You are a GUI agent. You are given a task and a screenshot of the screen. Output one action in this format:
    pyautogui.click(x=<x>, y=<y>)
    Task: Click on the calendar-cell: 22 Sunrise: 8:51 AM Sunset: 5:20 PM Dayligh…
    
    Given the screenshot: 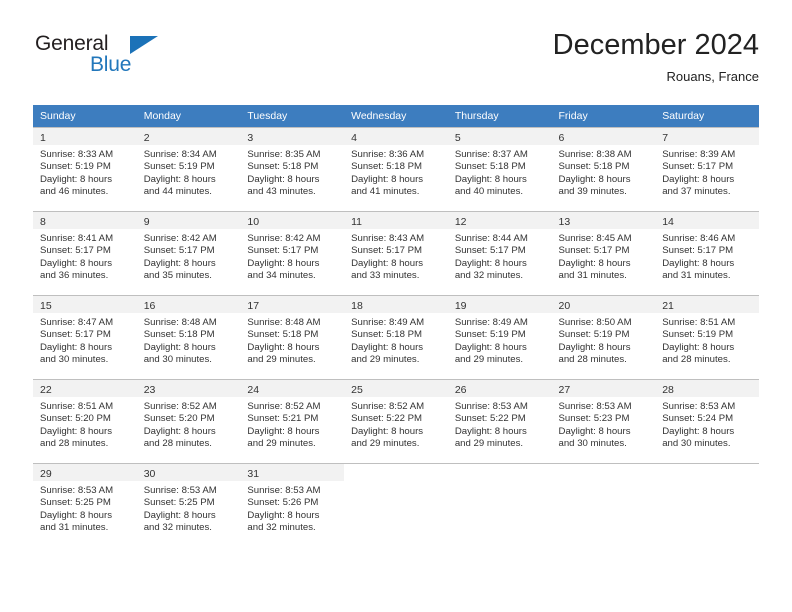 What is the action you would take?
    pyautogui.click(x=85, y=421)
    